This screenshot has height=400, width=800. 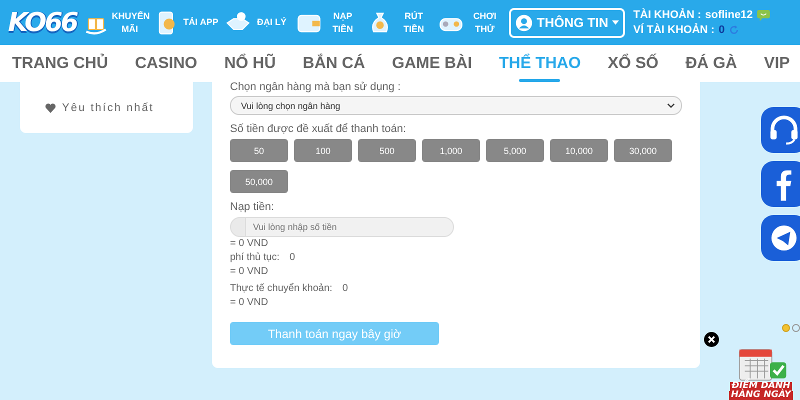 What do you see at coordinates (456, 105) in the screenshot?
I see `bank-select: Vui lòng chọn ngân hàng` at bounding box center [456, 105].